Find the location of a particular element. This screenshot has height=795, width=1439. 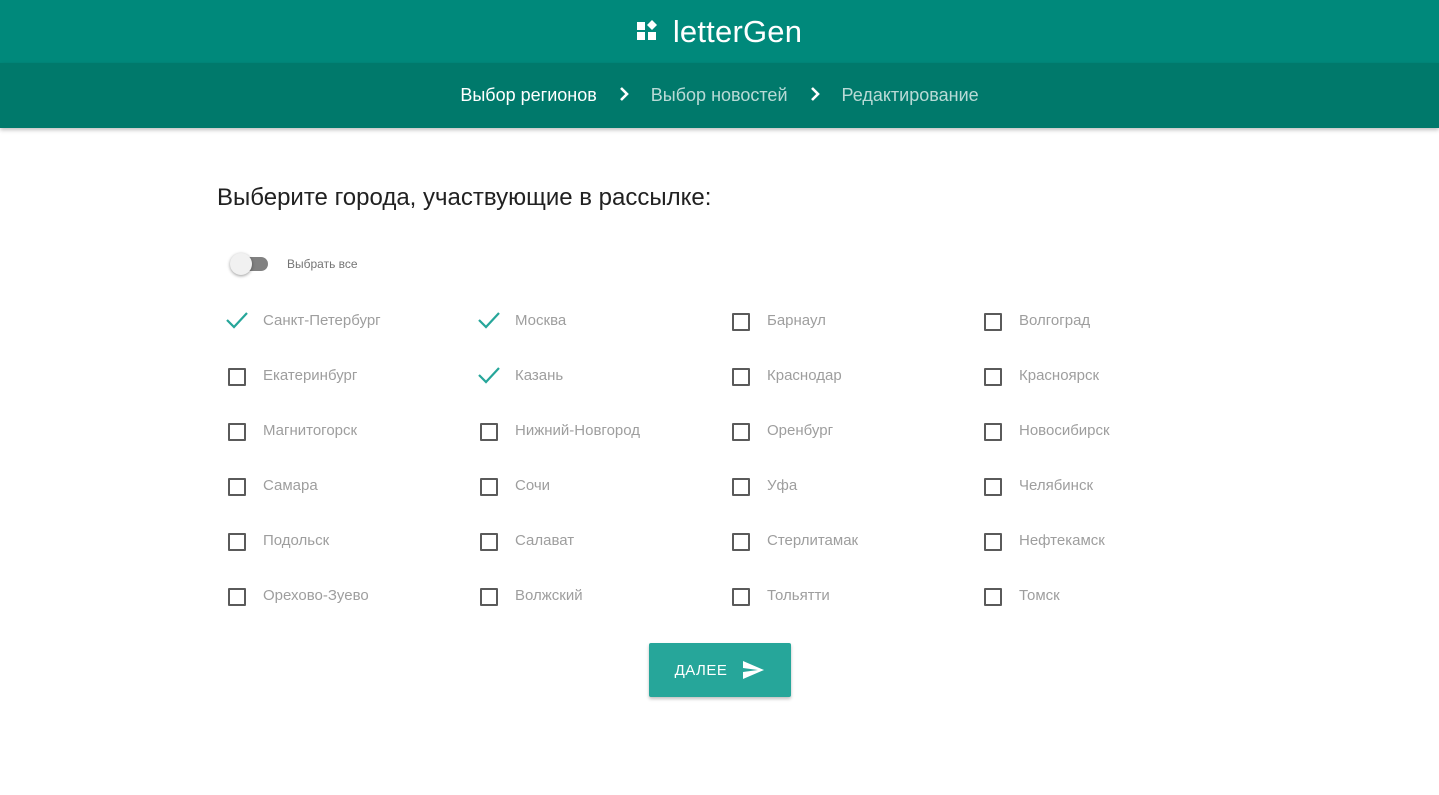

city-checkbox-item: Нижний-Новгород is located at coordinates (595, 430).